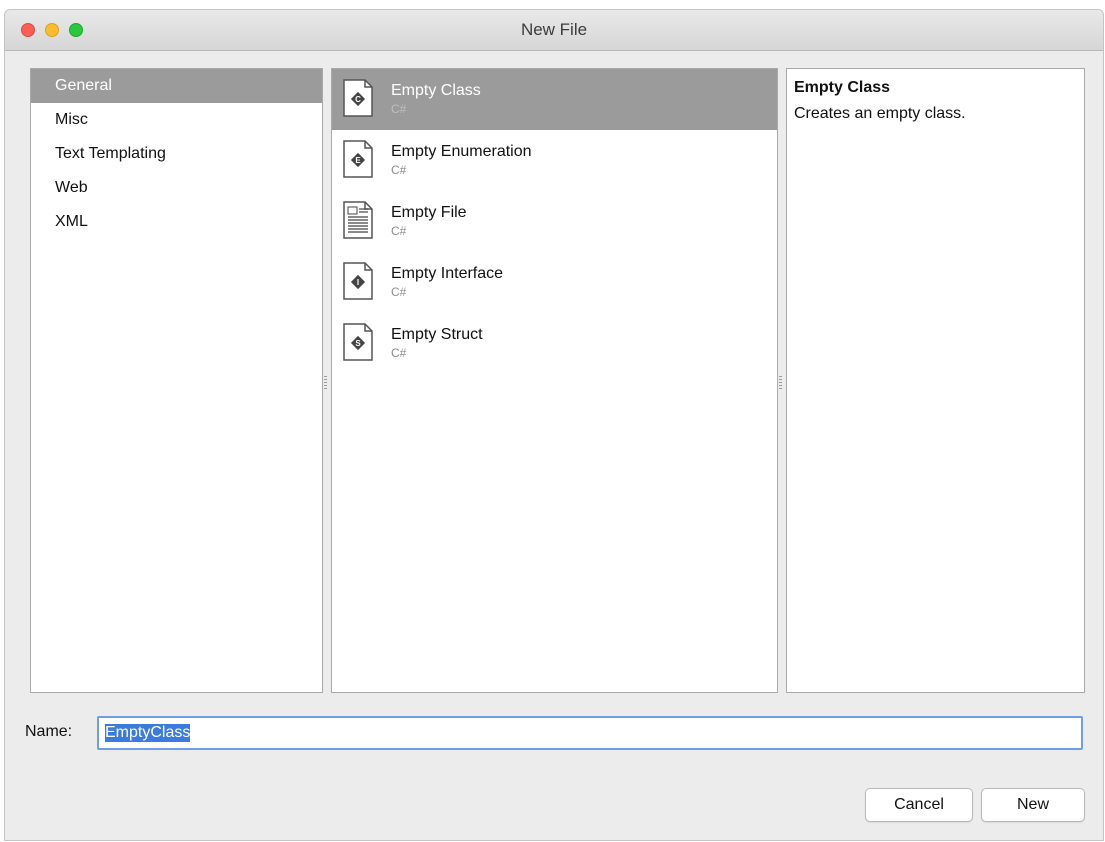  I want to click on template-item-empty-class: C Empty Class C#, so click(554, 99).